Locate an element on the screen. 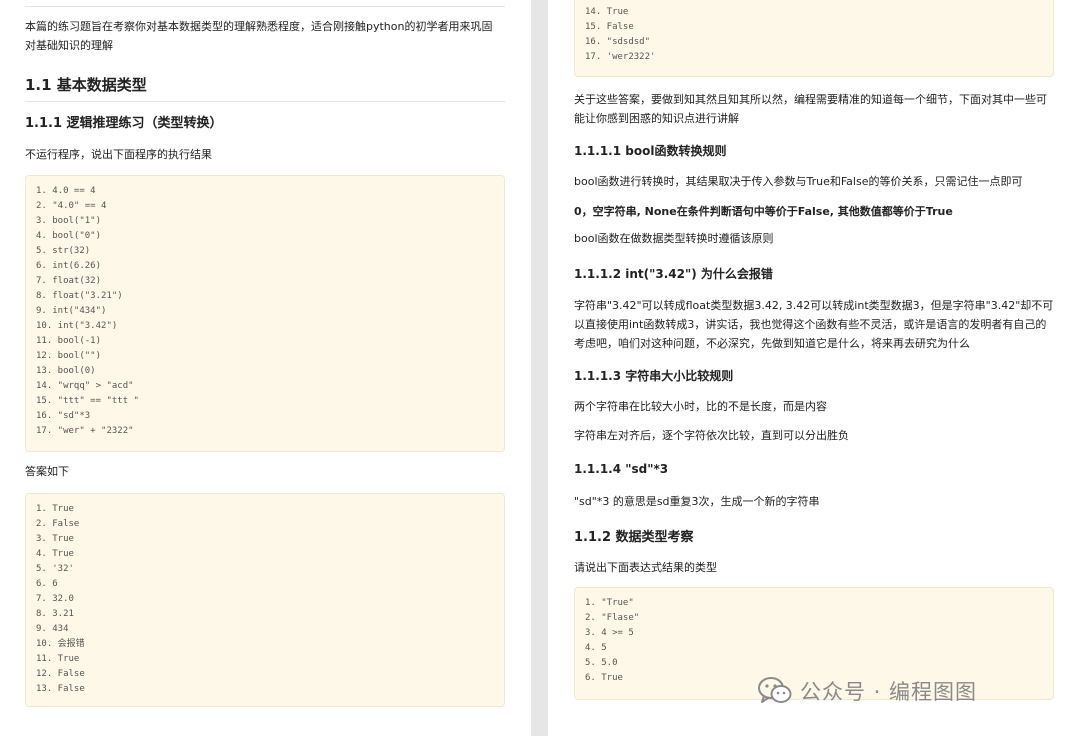  watermark: 公众号 · 编程图图 is located at coordinates (867, 691).